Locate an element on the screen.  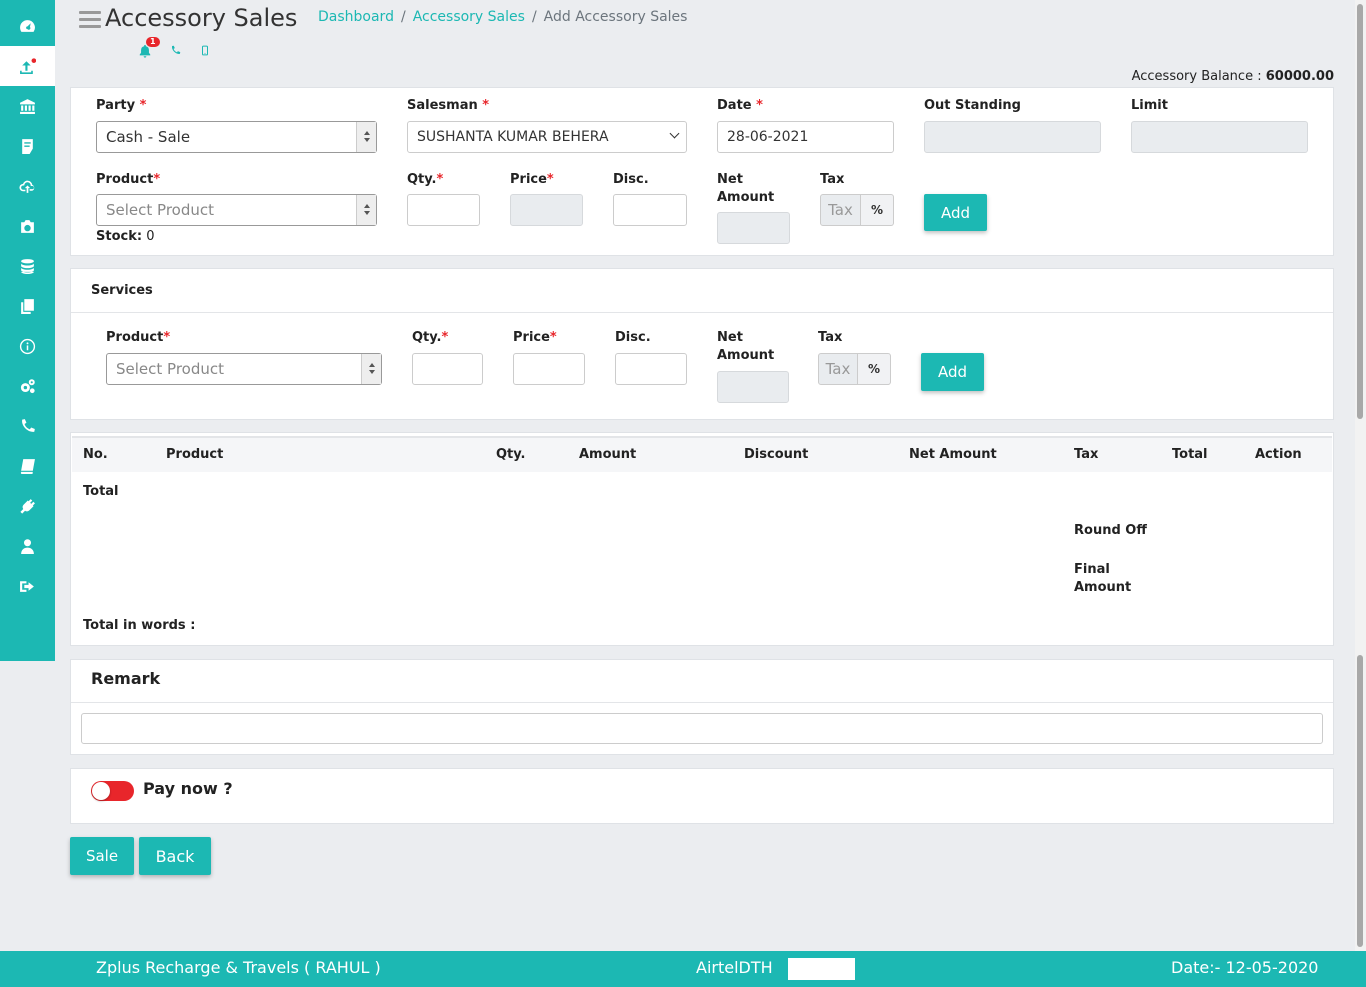
plug-icon is located at coordinates (27, 506).